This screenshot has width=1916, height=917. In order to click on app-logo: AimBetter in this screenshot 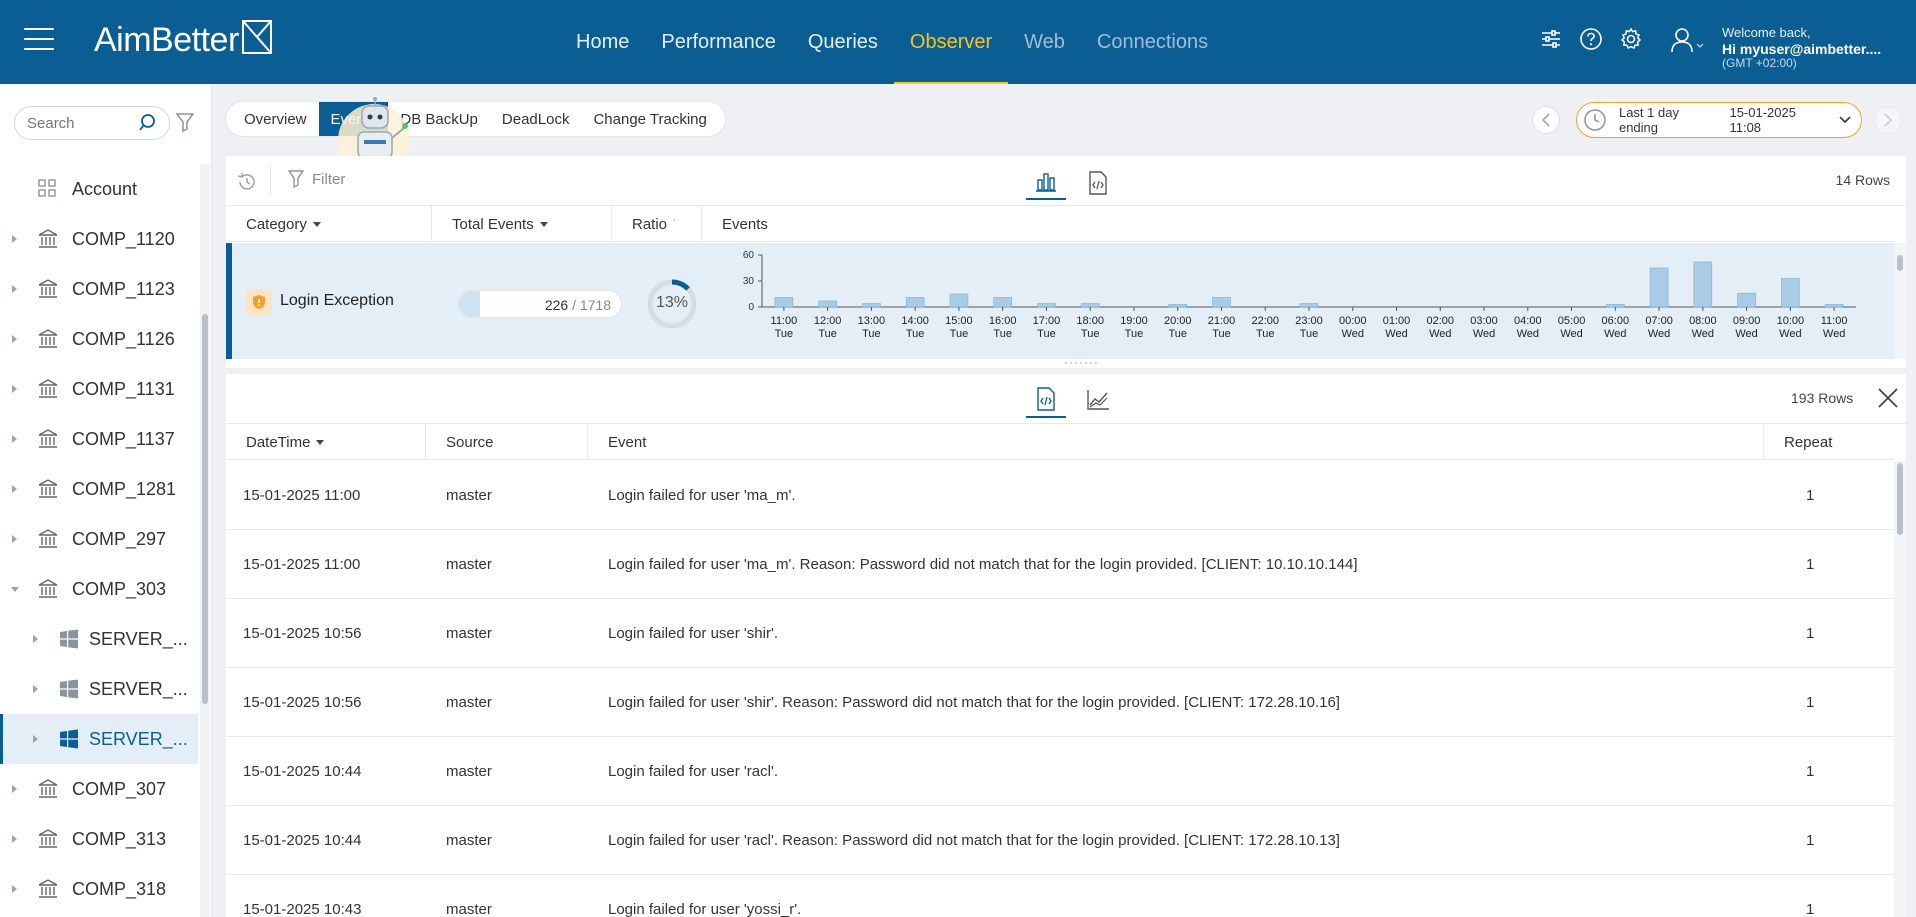, I will do `click(183, 40)`.